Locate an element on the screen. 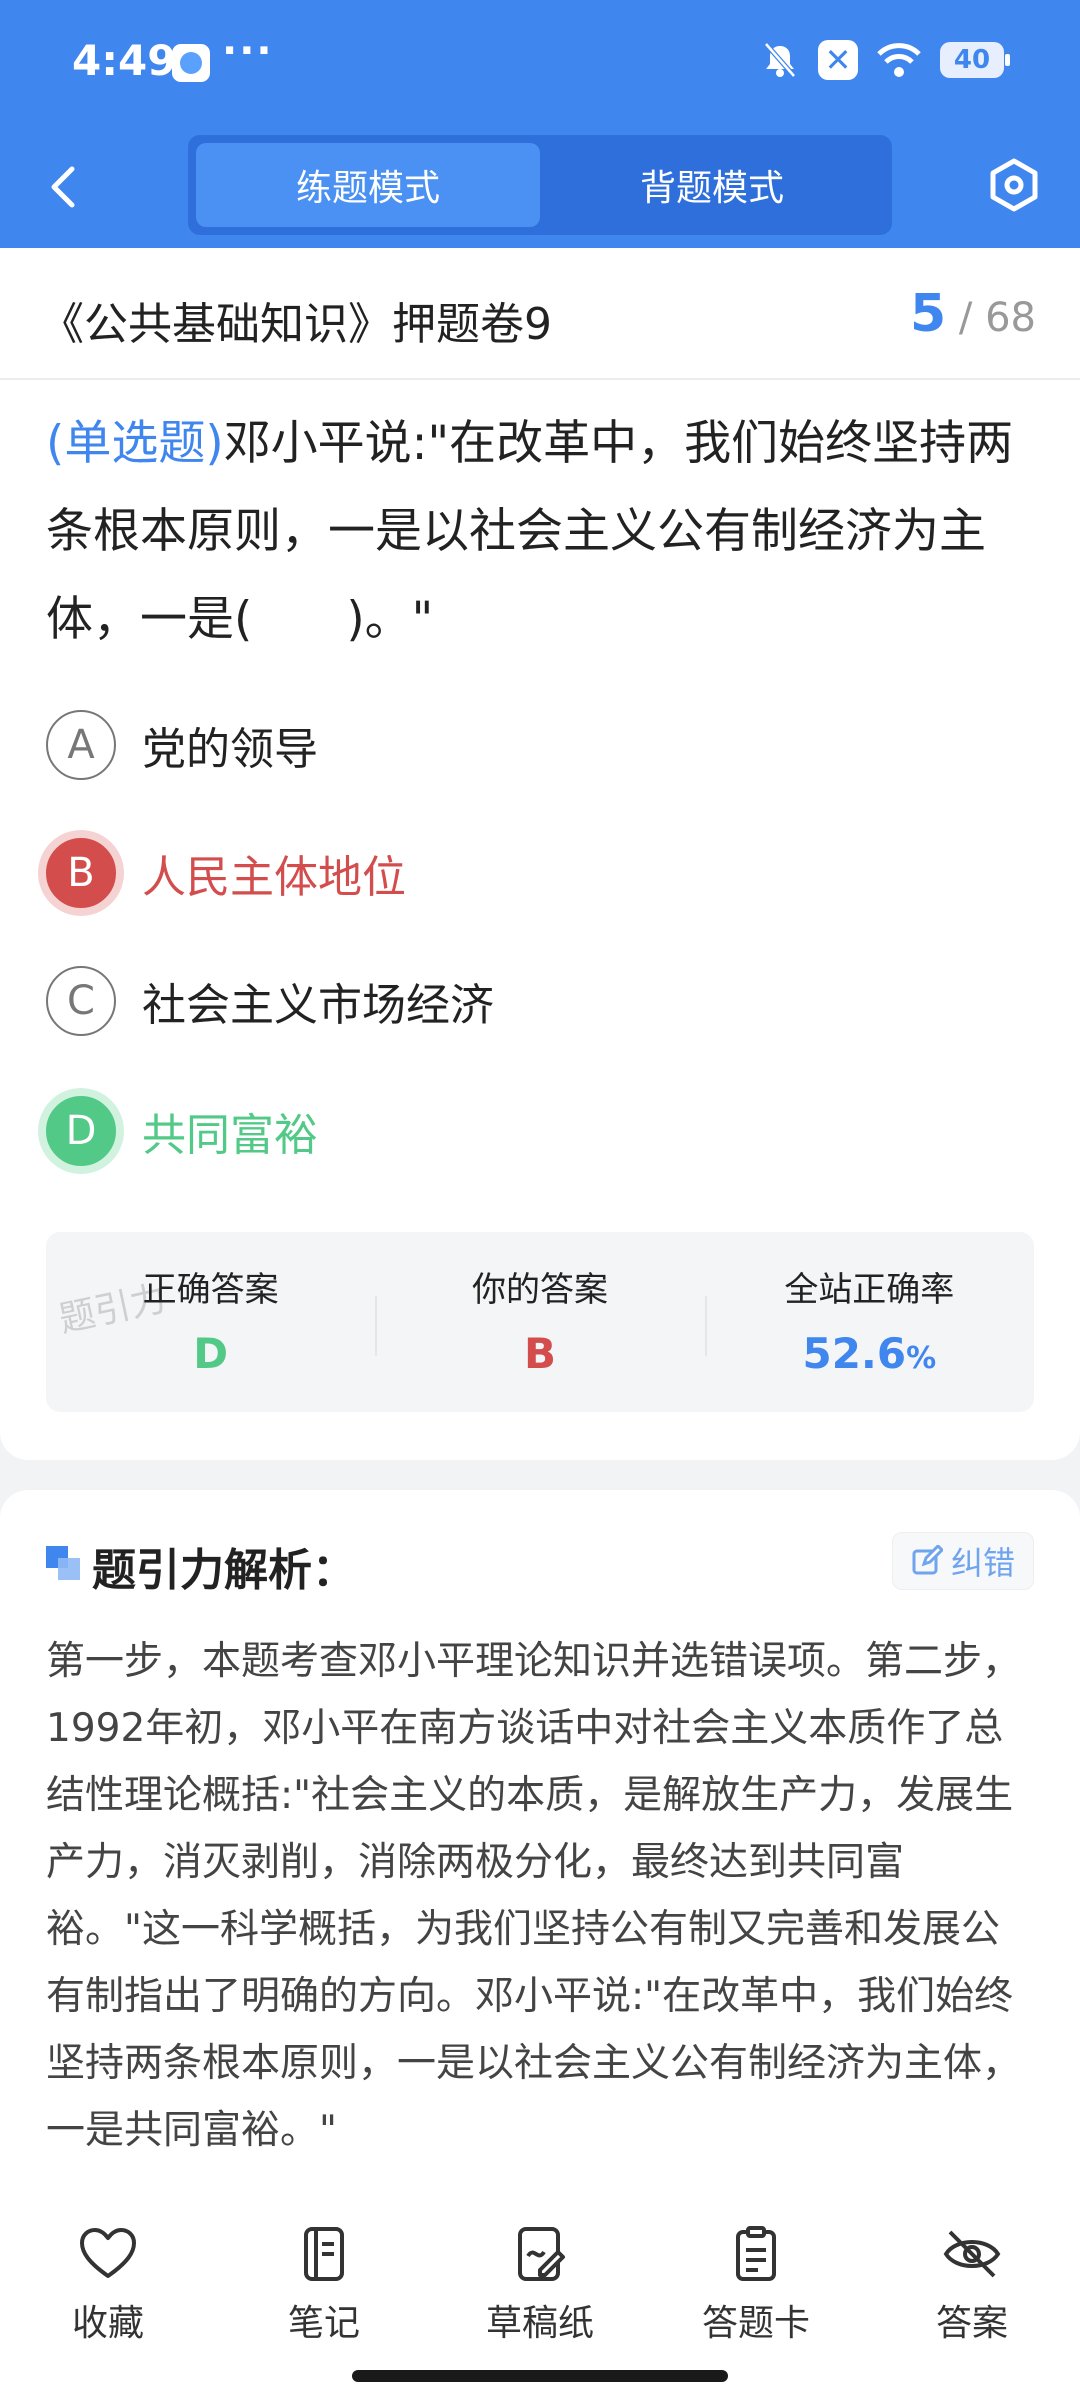 This screenshot has height=2400, width=1080. exam-title-bar: 《公共基础知识》押题卷9 5 / 68 is located at coordinates (540, 314).